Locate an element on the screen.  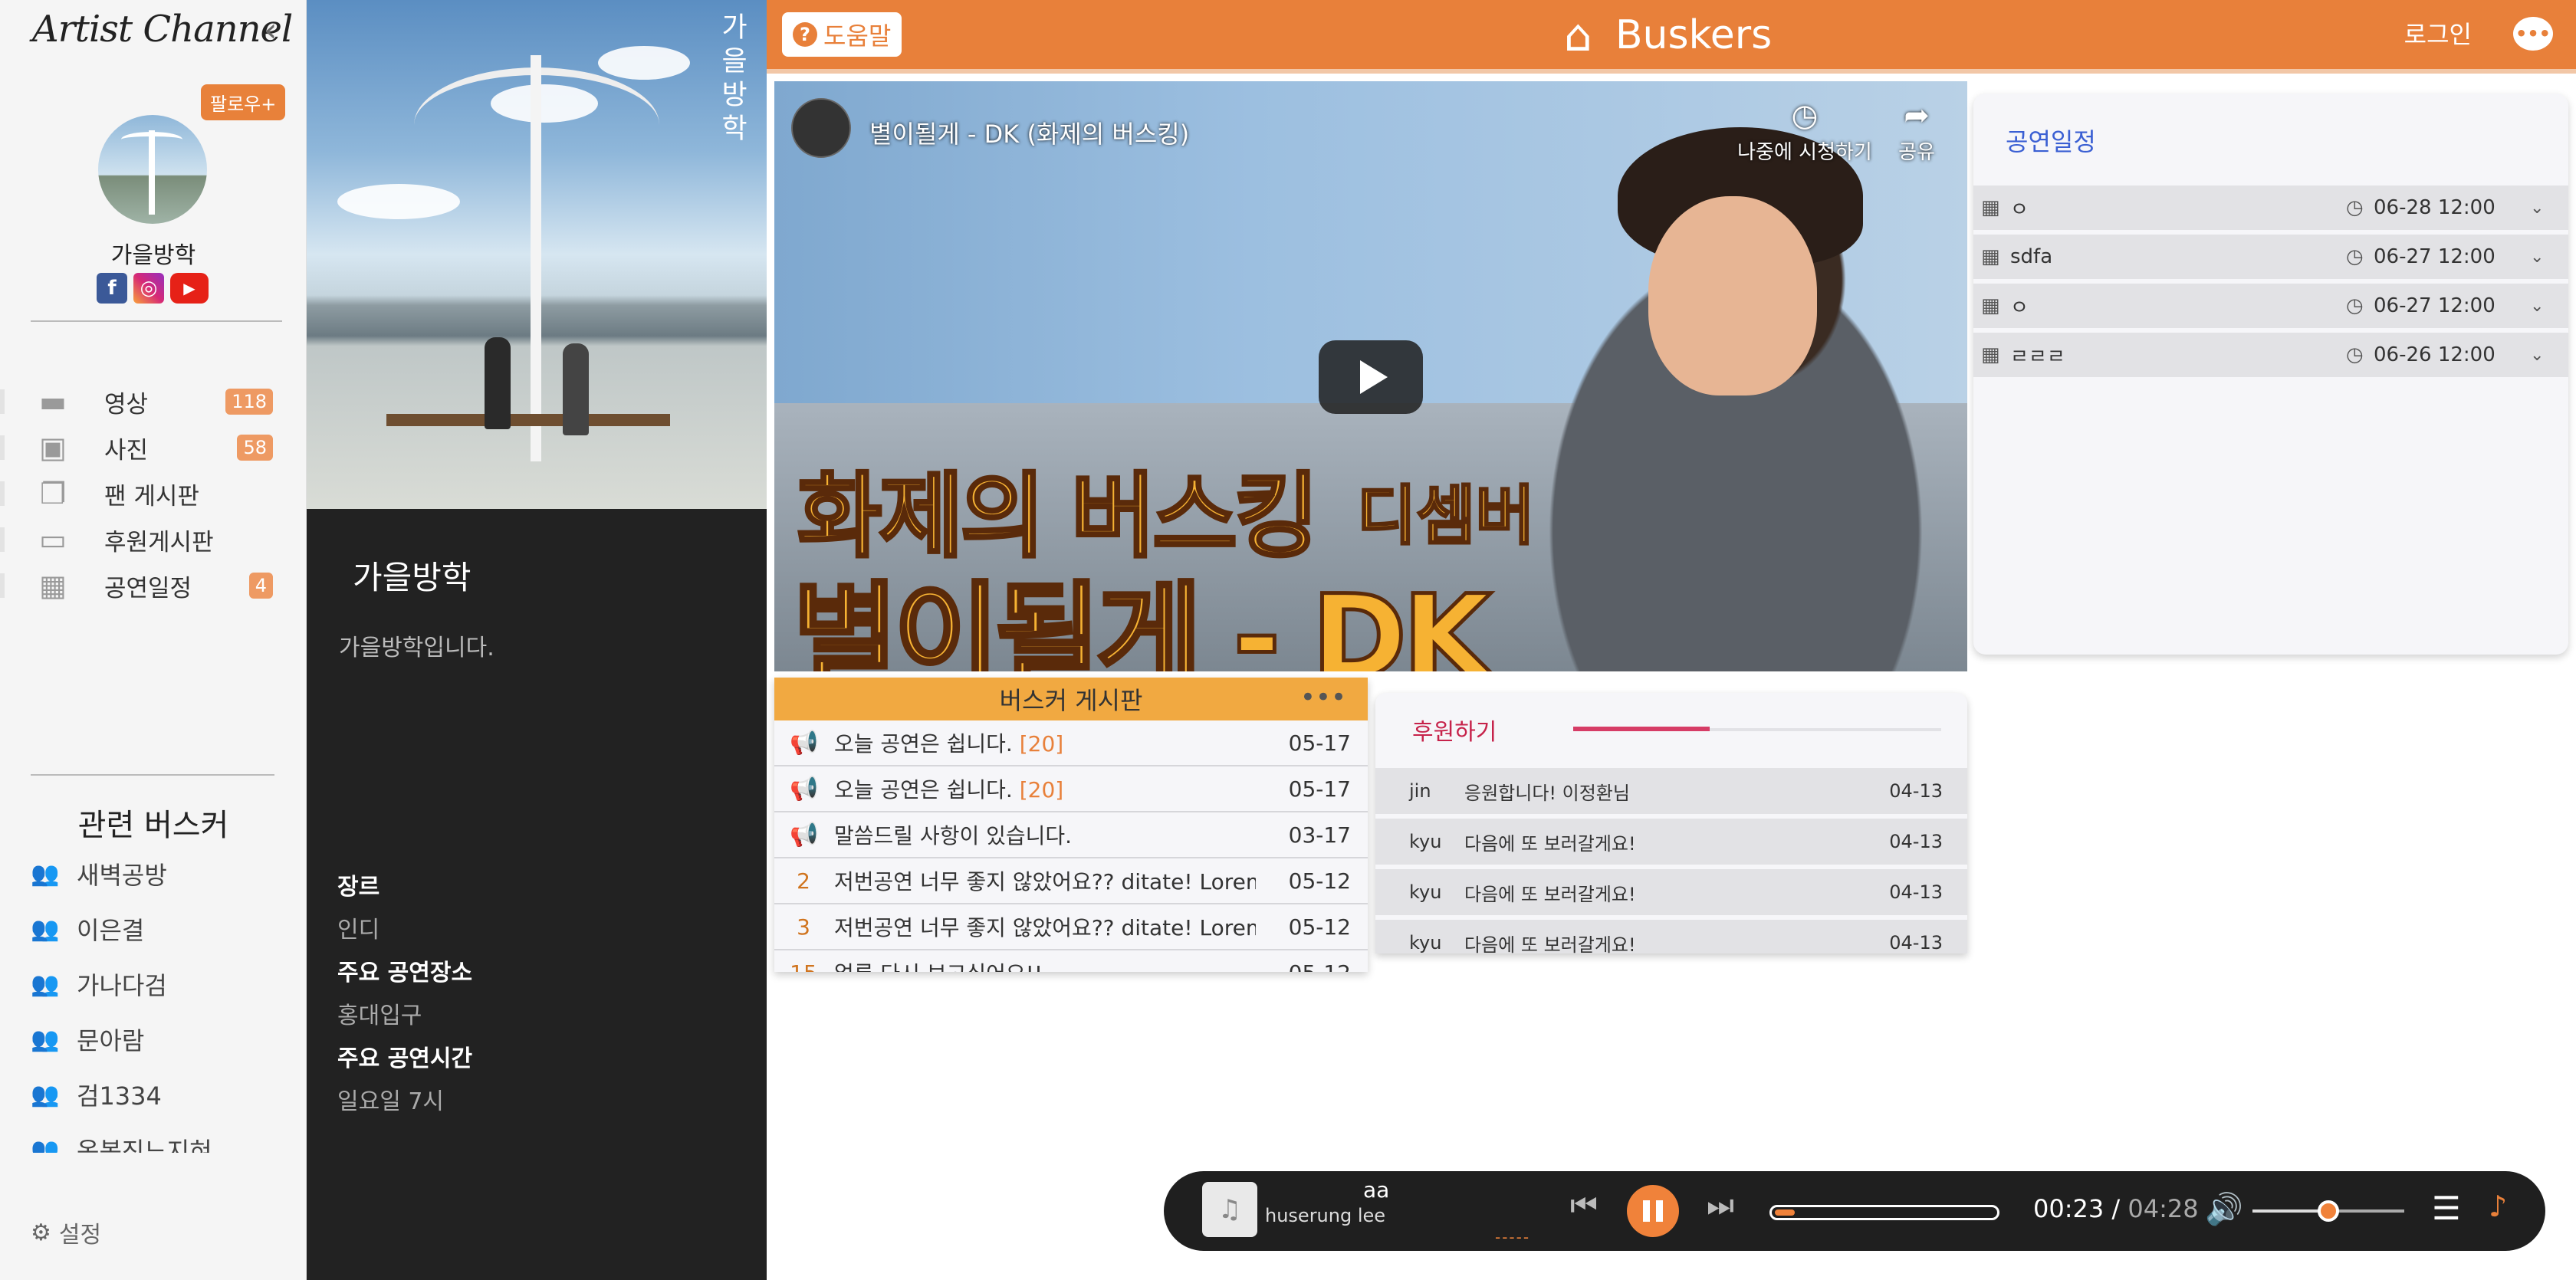
login-link: 로그인 is located at coordinates (2438, 33).